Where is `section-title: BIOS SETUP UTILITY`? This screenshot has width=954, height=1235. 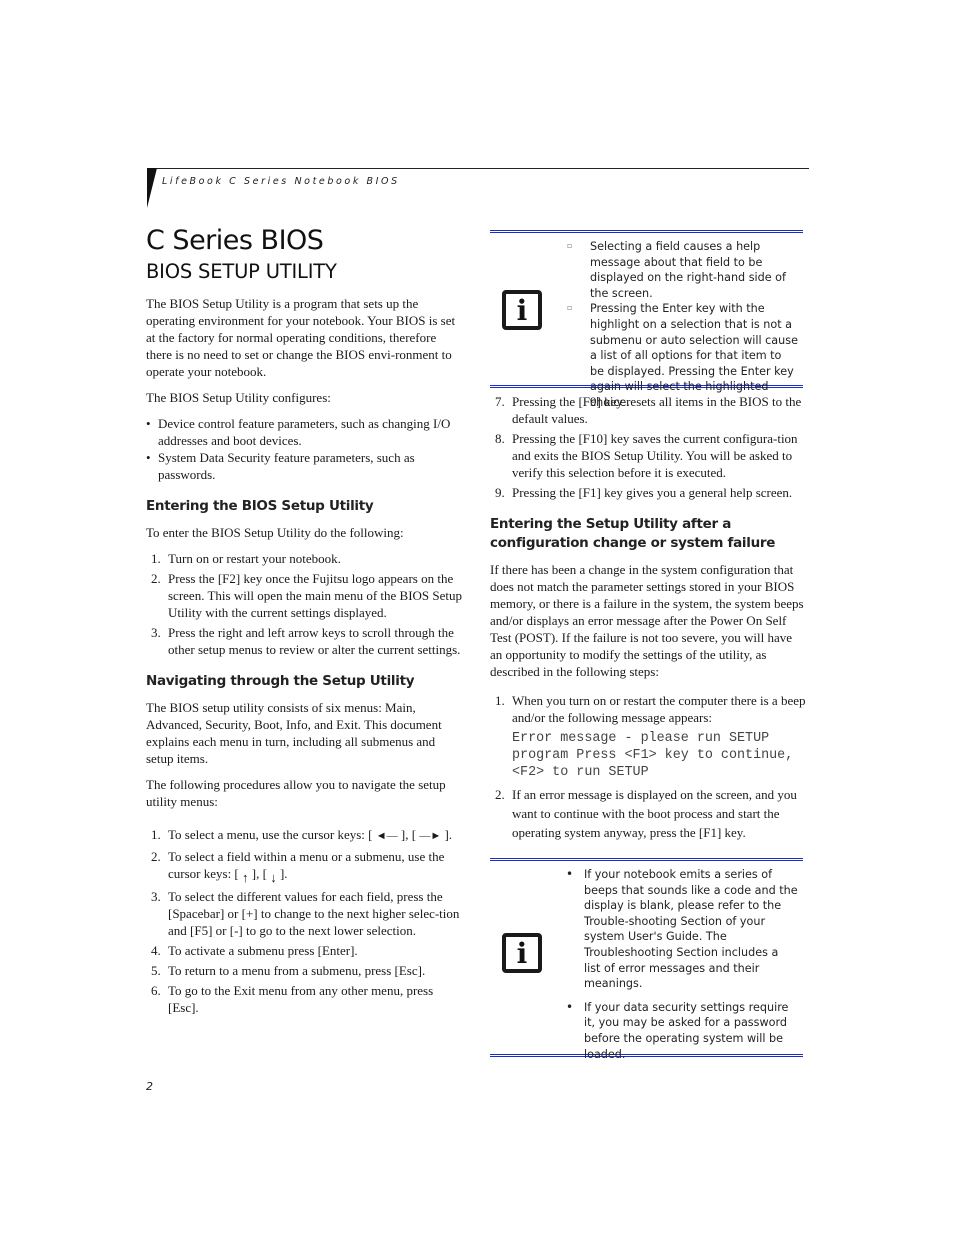 section-title: BIOS SETUP UTILITY is located at coordinates (241, 271).